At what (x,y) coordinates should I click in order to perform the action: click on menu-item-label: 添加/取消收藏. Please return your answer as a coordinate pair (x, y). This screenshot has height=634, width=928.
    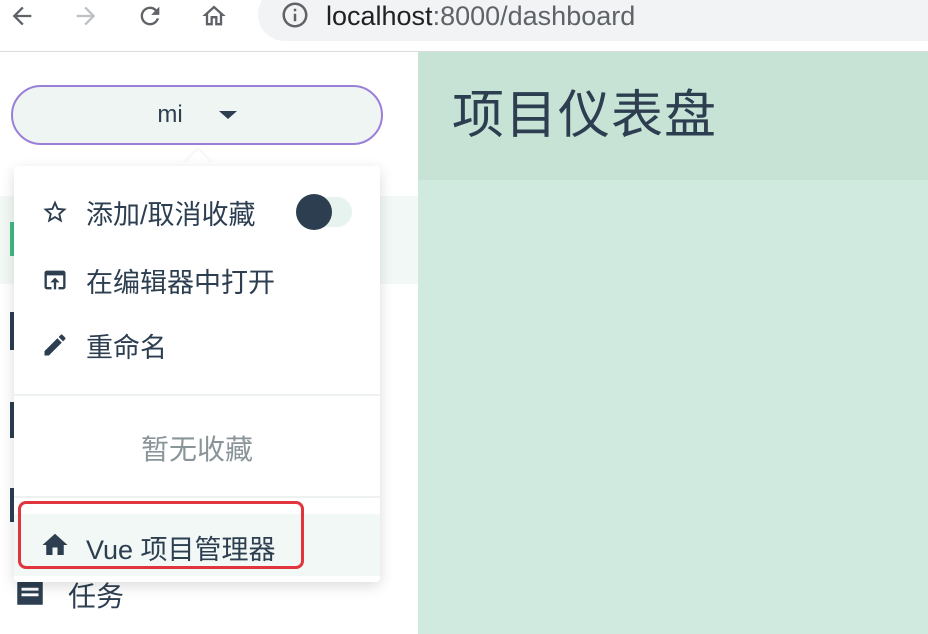
    Looking at the image, I should click on (171, 214).